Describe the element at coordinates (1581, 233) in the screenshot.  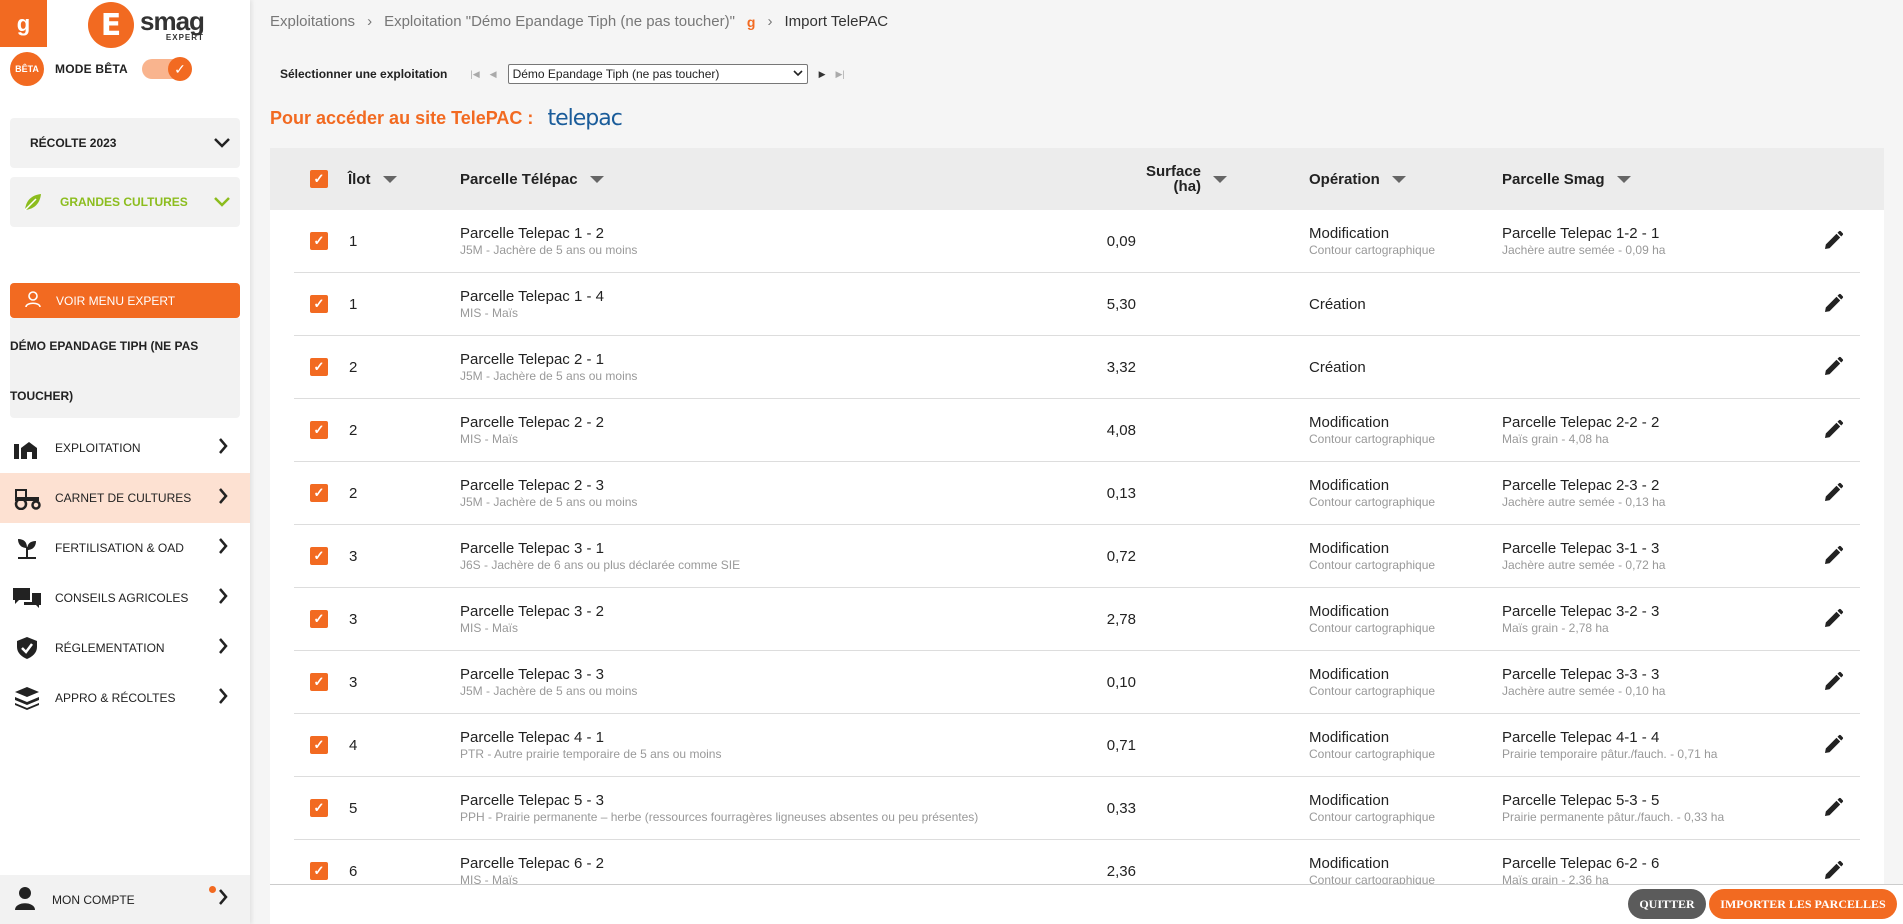
I see `parcelle-smag-name: Parcelle Telepac 1-2 - 1` at that location.